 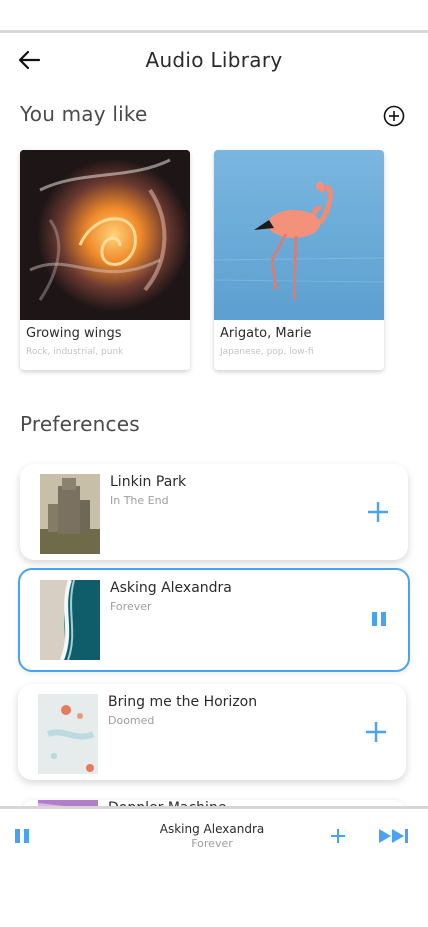 I want to click on preference-item: Linkin Park In The End, so click(x=214, y=512).